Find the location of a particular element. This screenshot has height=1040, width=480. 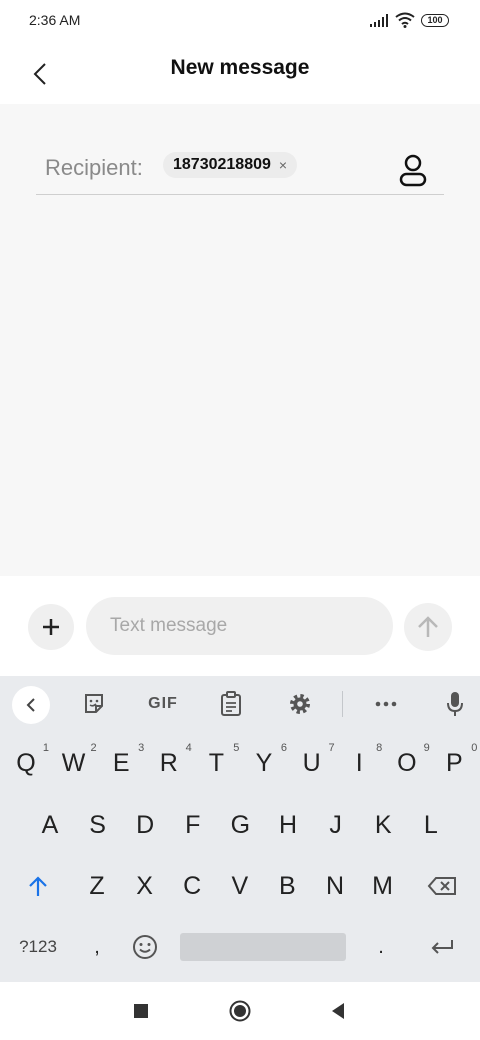

key-hint: 0 is located at coordinates (474, 748).